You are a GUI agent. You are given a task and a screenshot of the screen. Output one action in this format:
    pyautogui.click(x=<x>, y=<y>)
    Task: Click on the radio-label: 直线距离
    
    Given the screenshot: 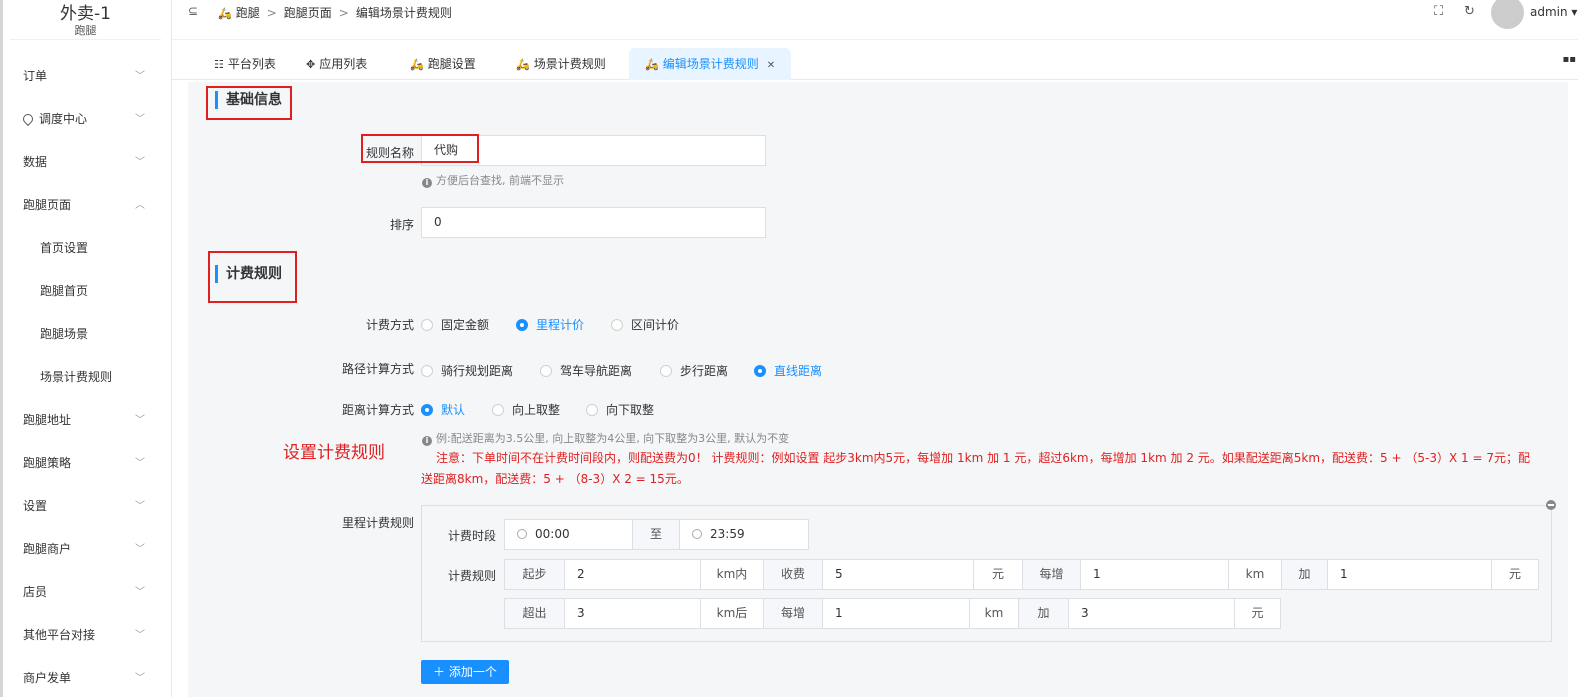 What is the action you would take?
    pyautogui.click(x=798, y=371)
    